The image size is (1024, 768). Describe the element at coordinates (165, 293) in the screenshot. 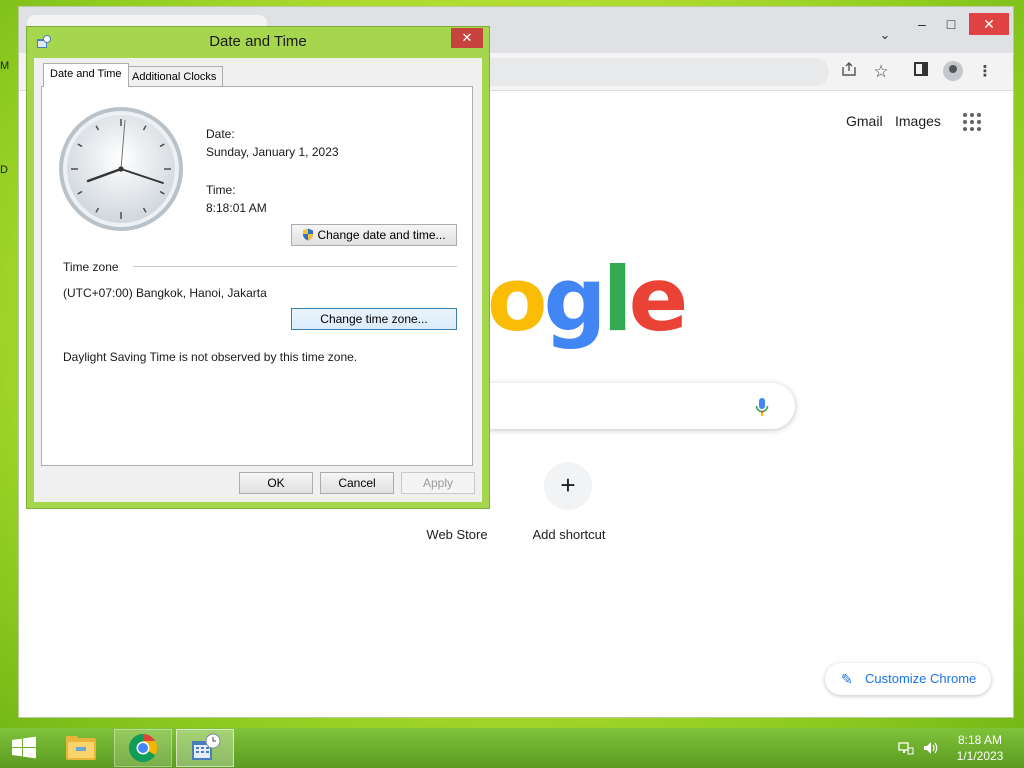

I see `time-zone-value: (UTC+07:00) Bangkok, Hanoi, Jakarta` at that location.